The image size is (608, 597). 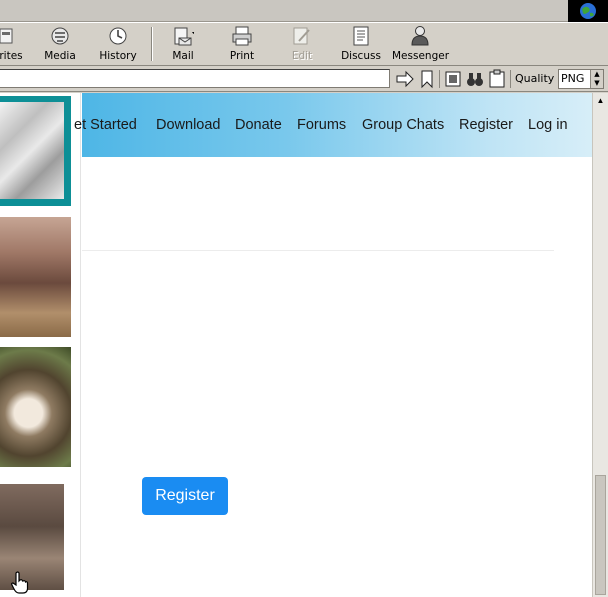 I want to click on quality-spinner: ▲ ▼, so click(x=596, y=79).